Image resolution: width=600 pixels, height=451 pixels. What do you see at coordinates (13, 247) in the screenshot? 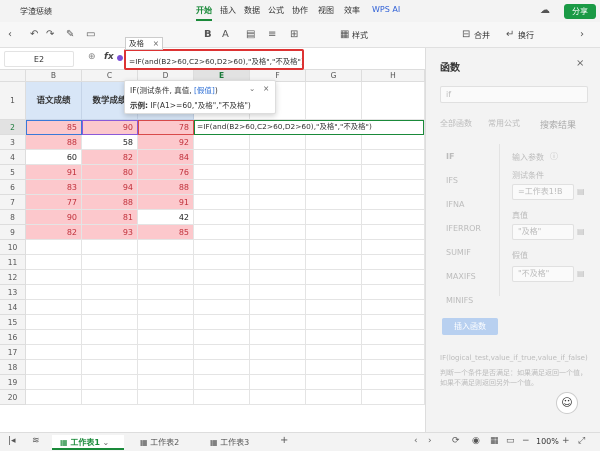
I see `row-header: 10` at bounding box center [13, 247].